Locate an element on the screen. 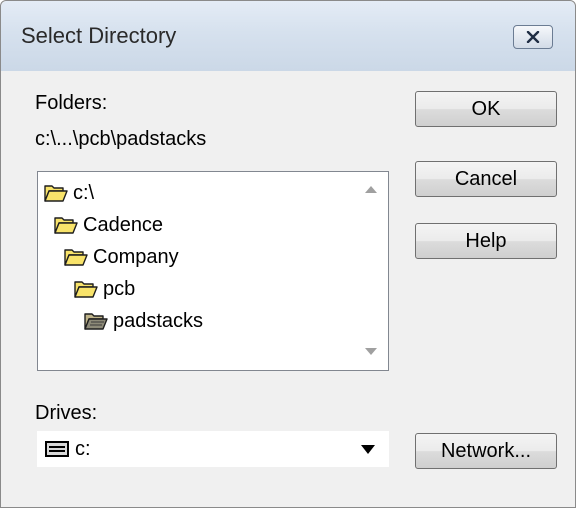 The width and height of the screenshot is (576, 508). folder-item-company: Company is located at coordinates (121, 257).